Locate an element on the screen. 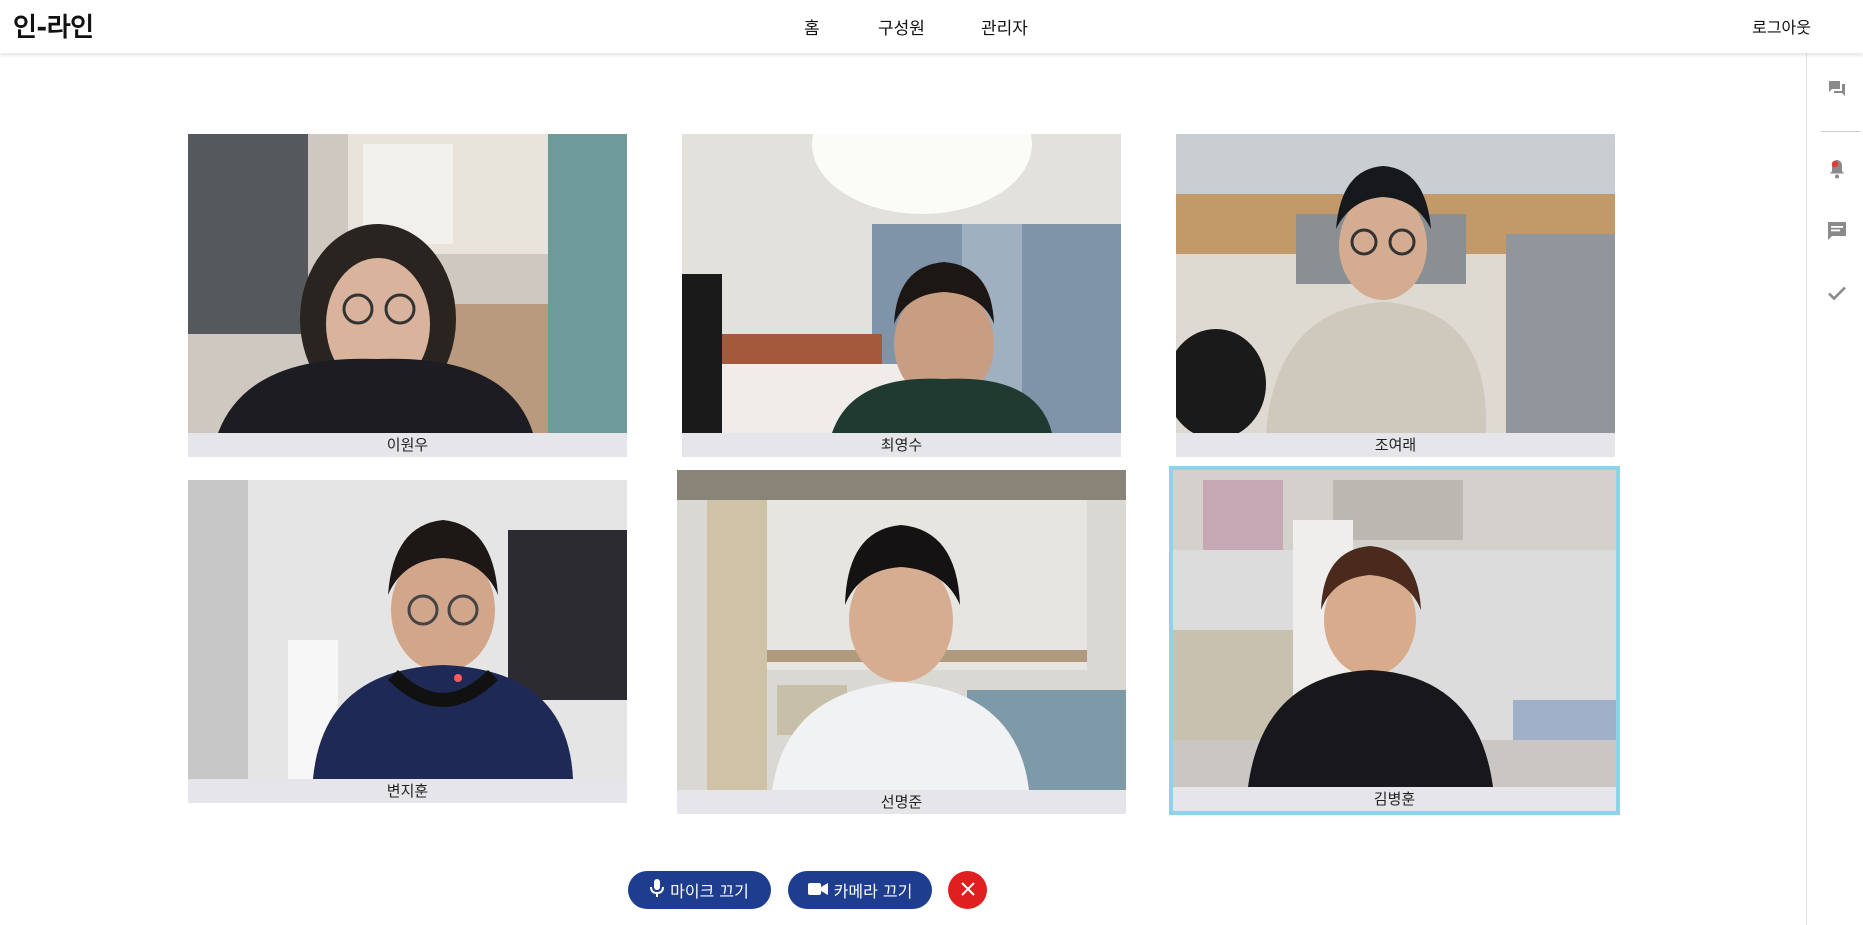 The width and height of the screenshot is (1863, 925). participant-tile: 변지훈 is located at coordinates (407, 641).